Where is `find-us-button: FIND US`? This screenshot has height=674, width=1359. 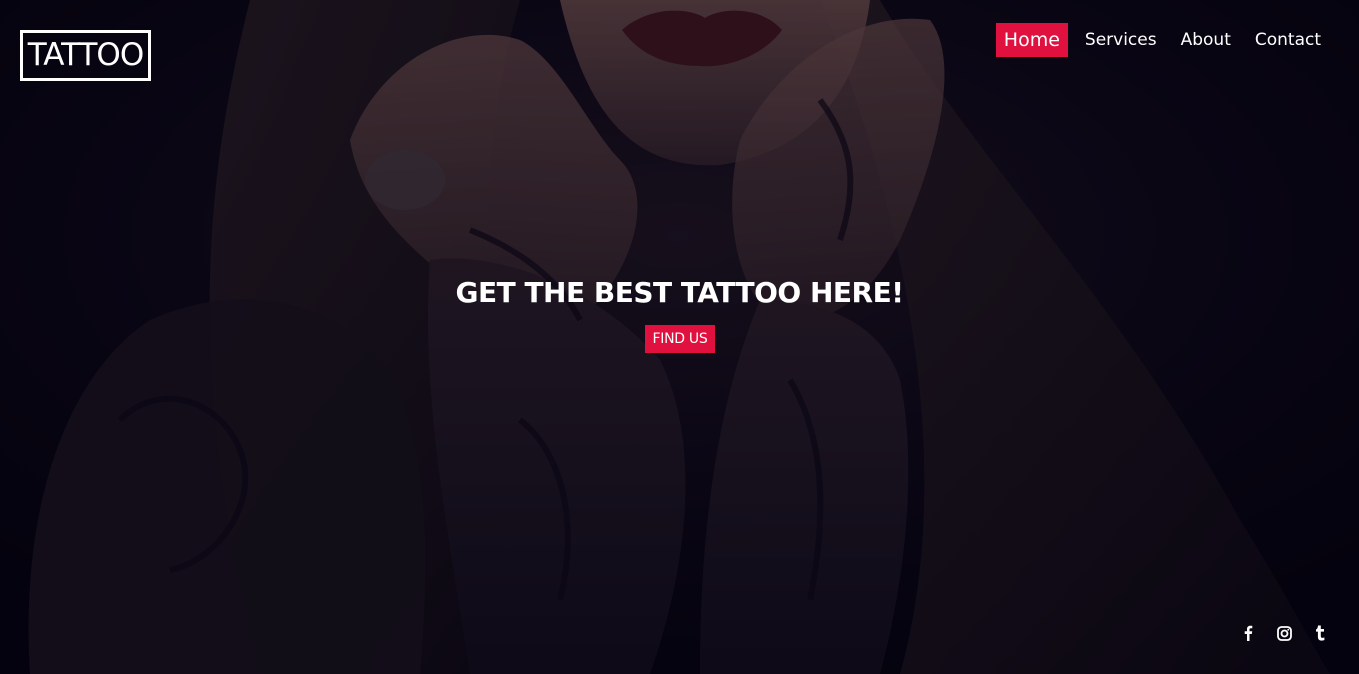 find-us-button: FIND US is located at coordinates (680, 339).